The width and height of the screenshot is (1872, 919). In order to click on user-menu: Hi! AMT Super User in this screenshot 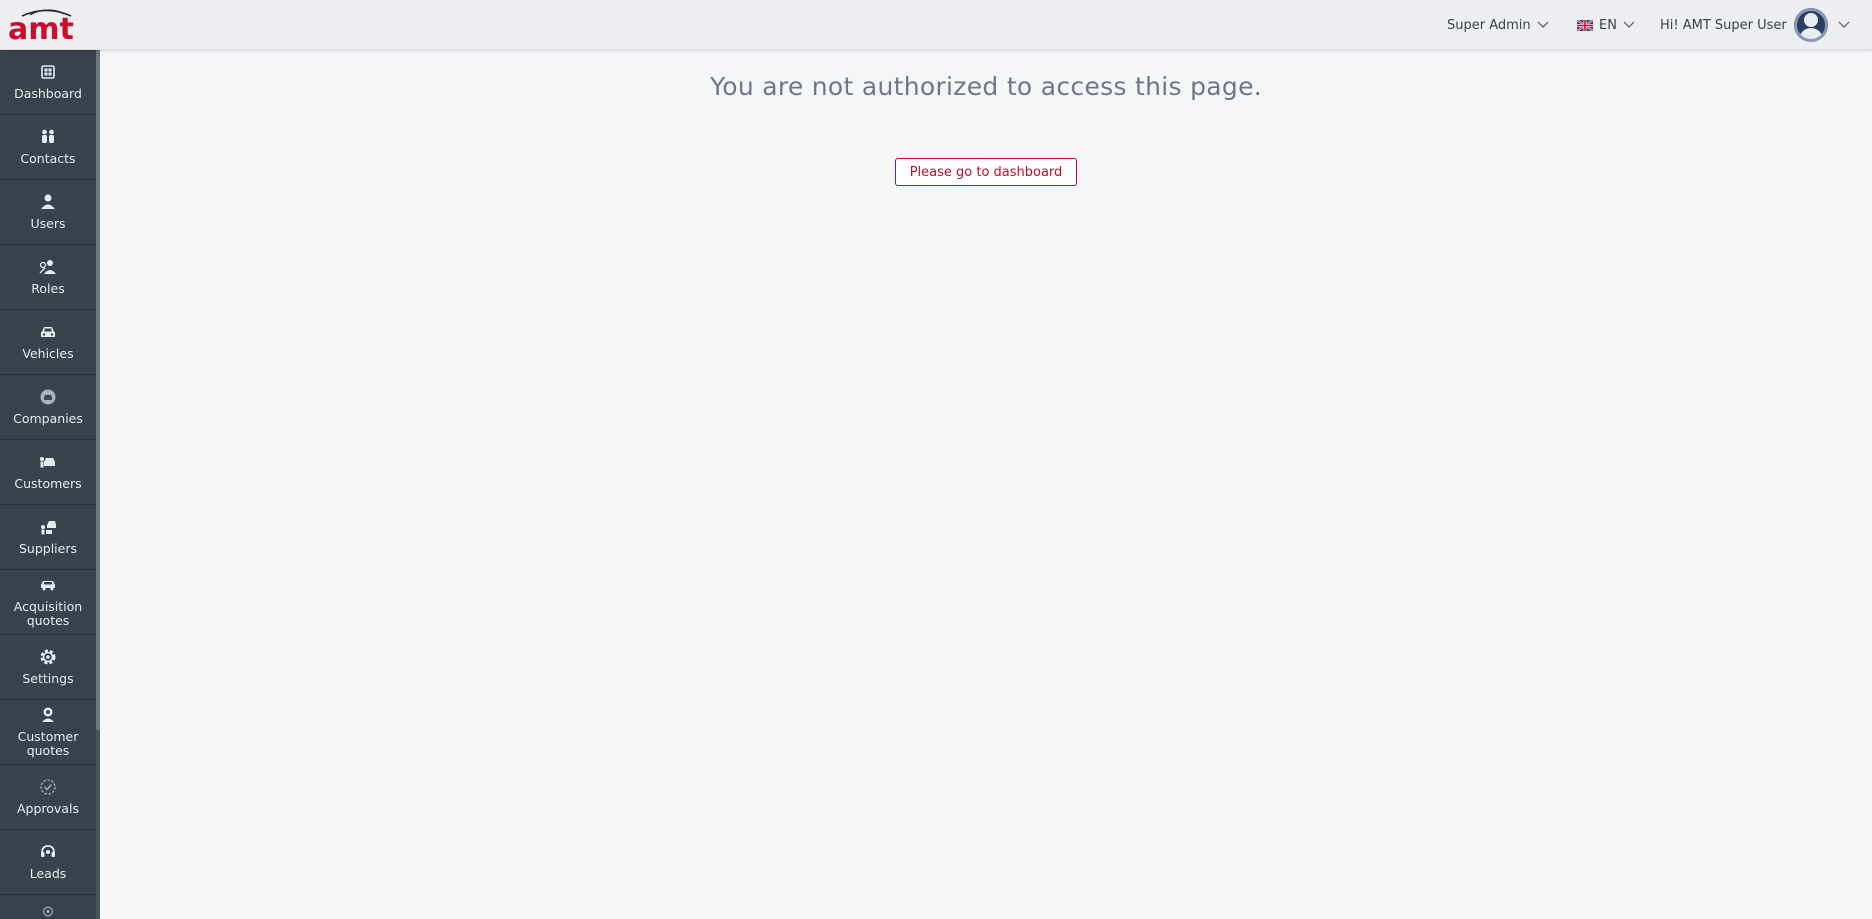, I will do `click(1755, 25)`.